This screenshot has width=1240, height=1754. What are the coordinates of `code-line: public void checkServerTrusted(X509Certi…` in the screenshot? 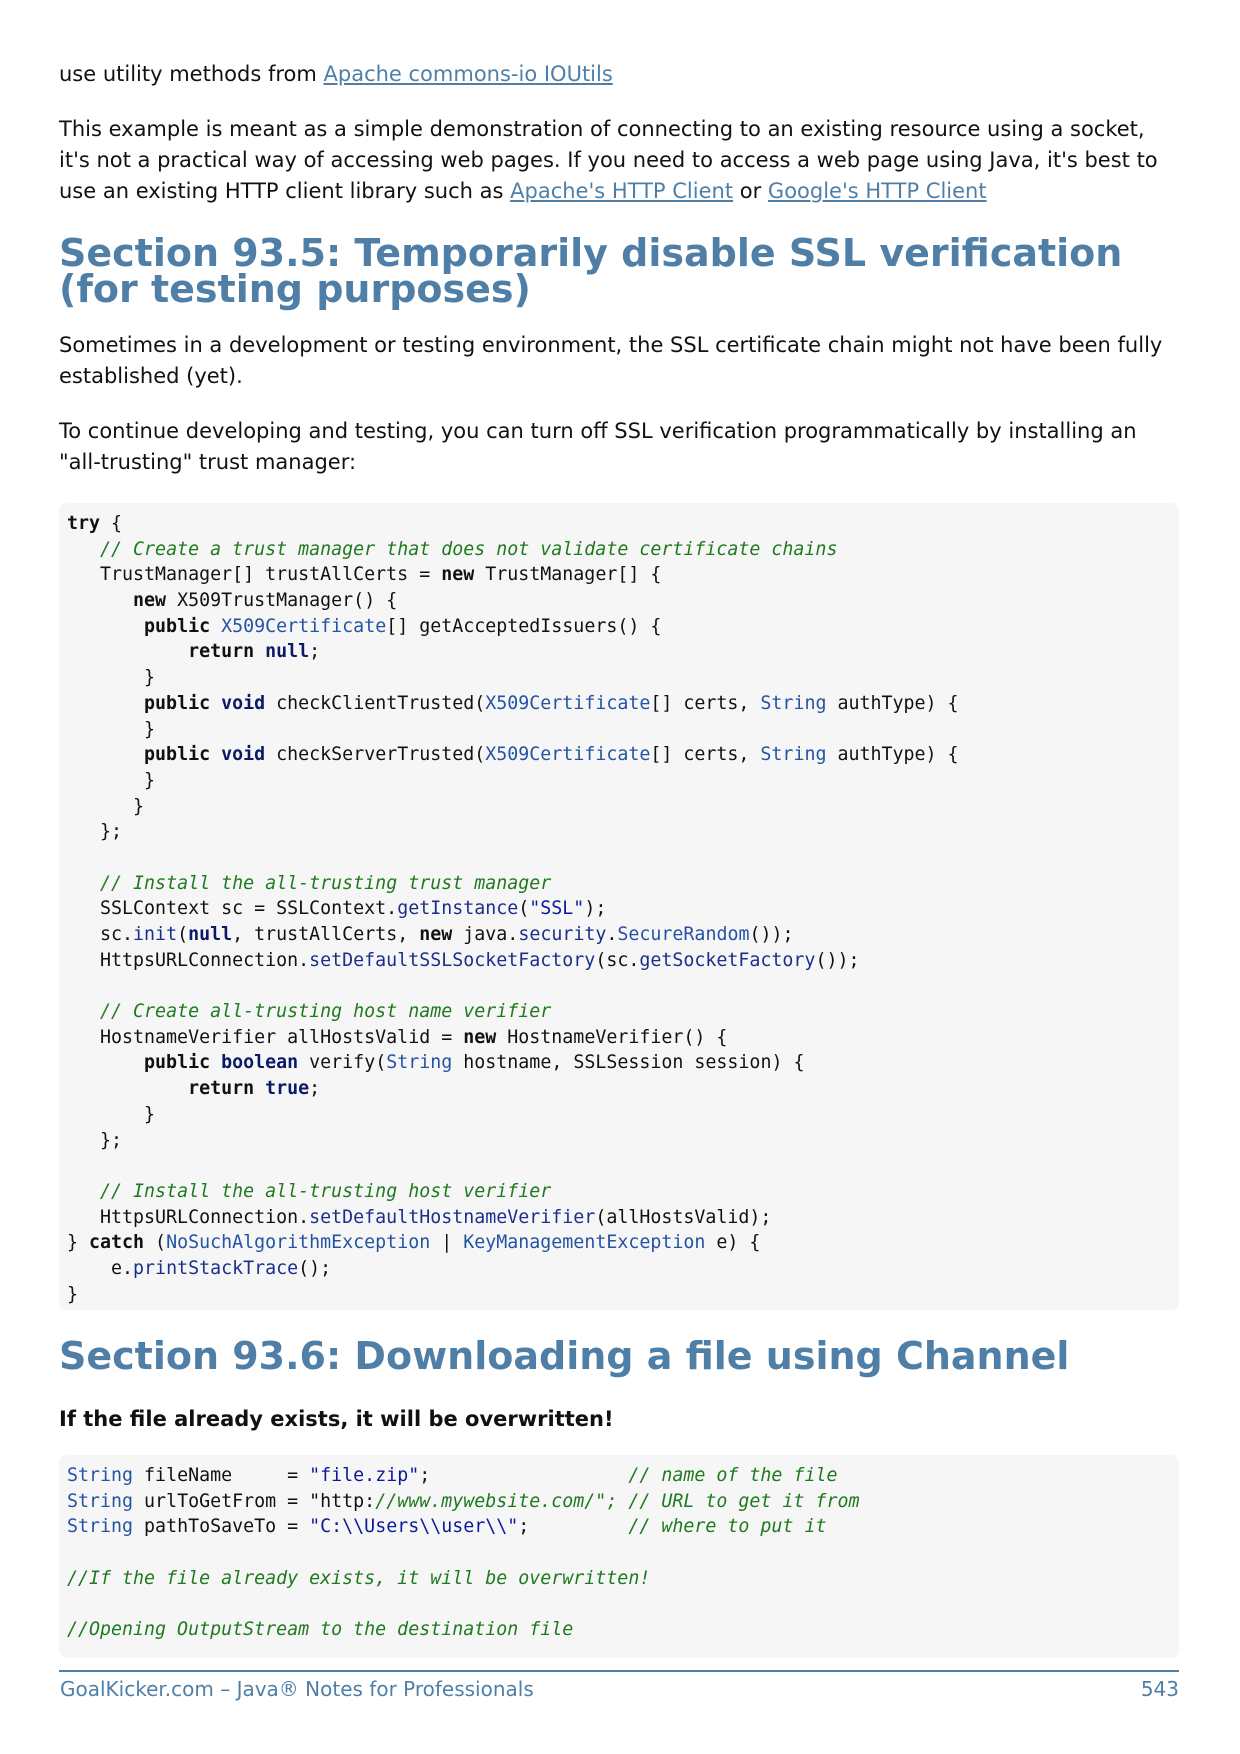 It's located at (551, 755).